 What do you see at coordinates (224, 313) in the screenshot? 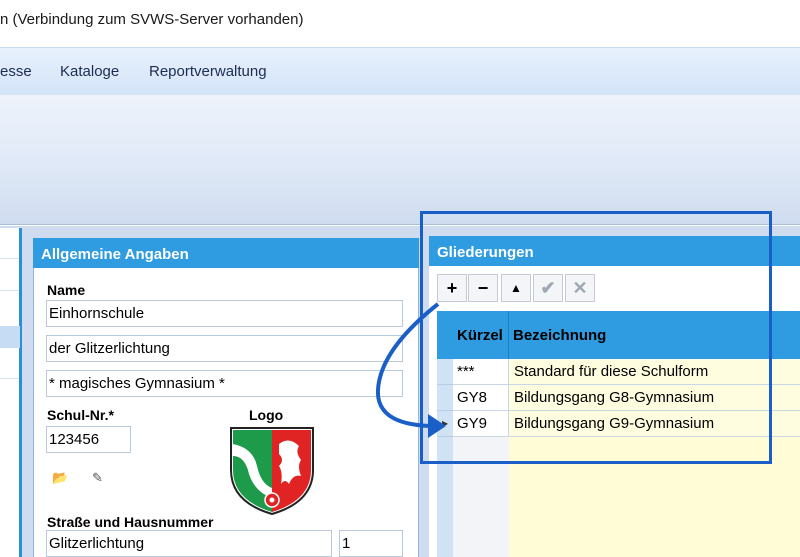
I see `name-field-1: Einhornschule` at bounding box center [224, 313].